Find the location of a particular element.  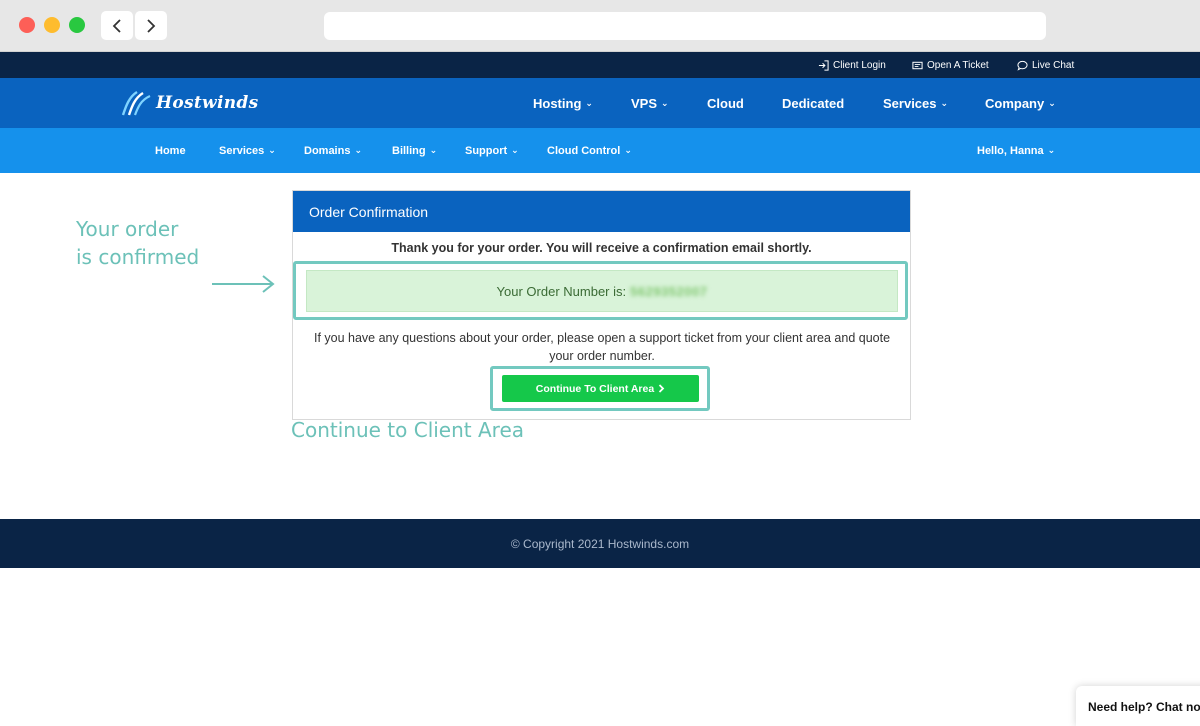

utility-bar: Client Login Open A Ticket Live Chat is located at coordinates (600, 65).